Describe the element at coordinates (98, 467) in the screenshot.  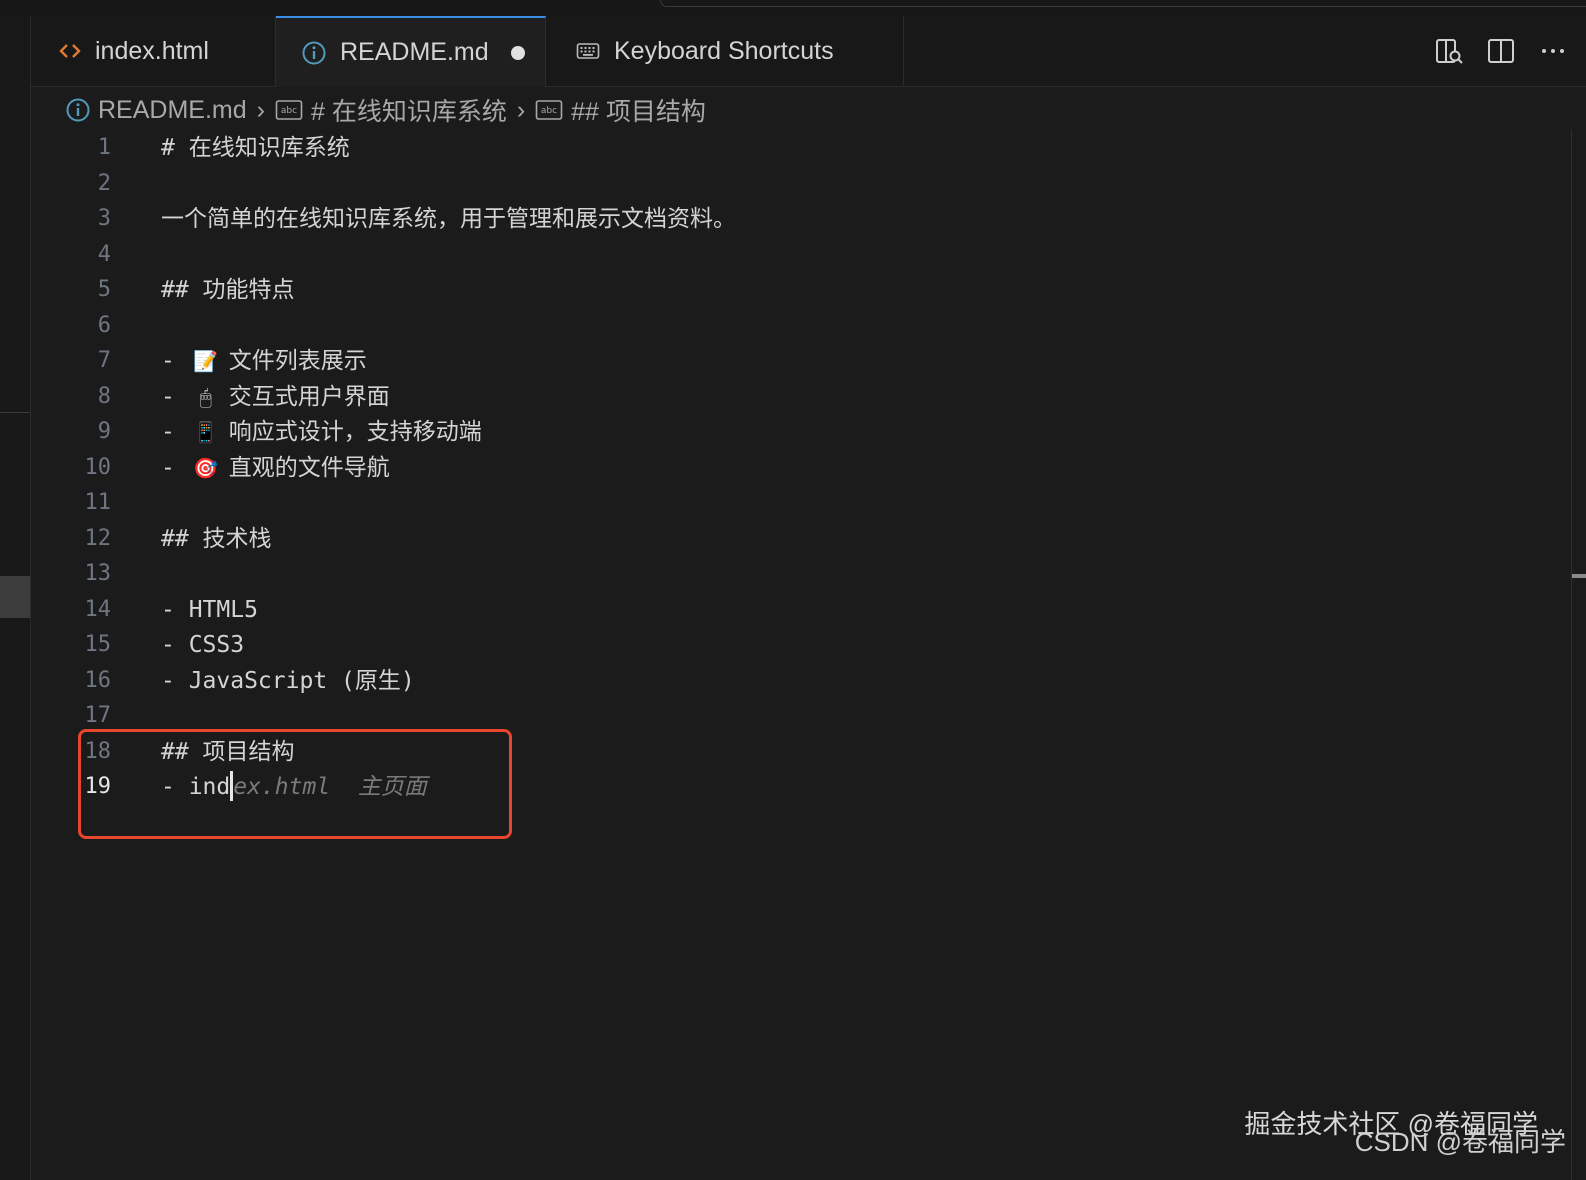
I see `line-number: 10` at that location.